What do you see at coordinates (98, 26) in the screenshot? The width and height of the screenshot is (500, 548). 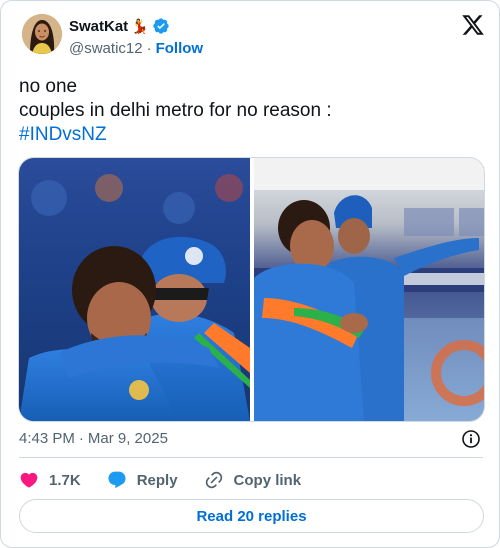 I see `display-name: SwatKat` at bounding box center [98, 26].